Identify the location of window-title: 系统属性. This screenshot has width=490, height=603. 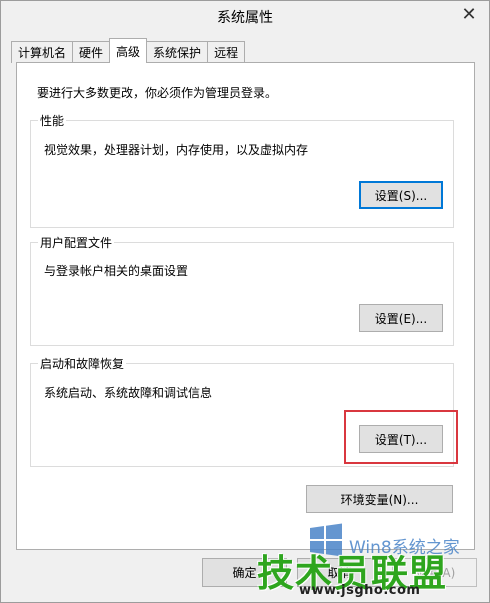
(245, 18).